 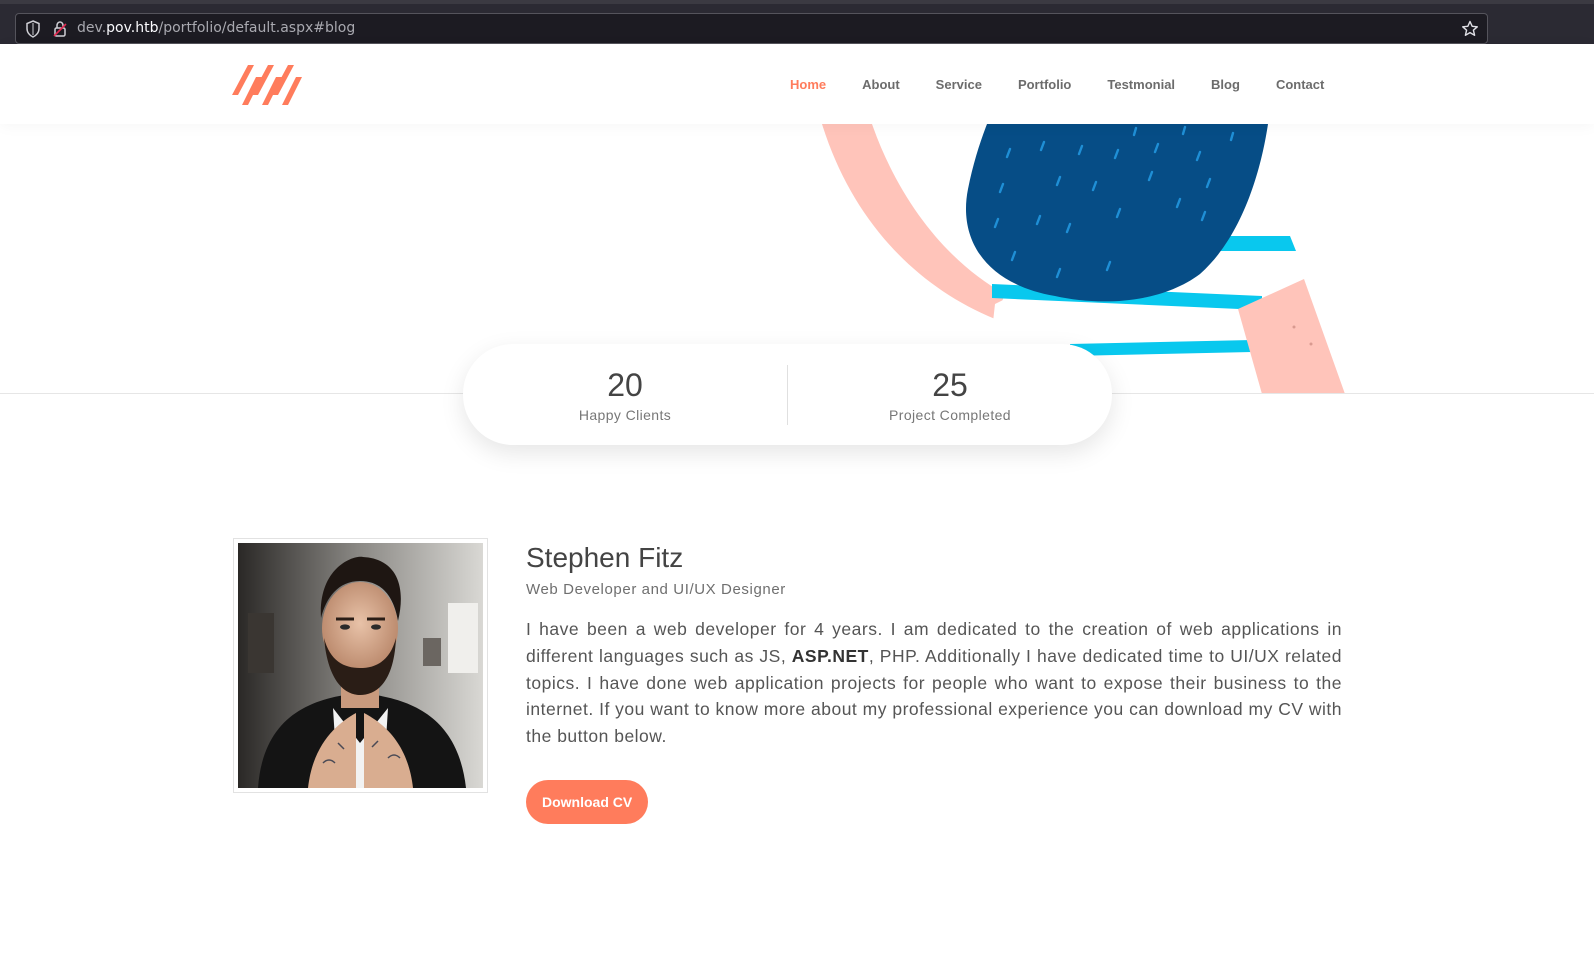 What do you see at coordinates (1300, 84) in the screenshot?
I see `nav-contact: Contact` at bounding box center [1300, 84].